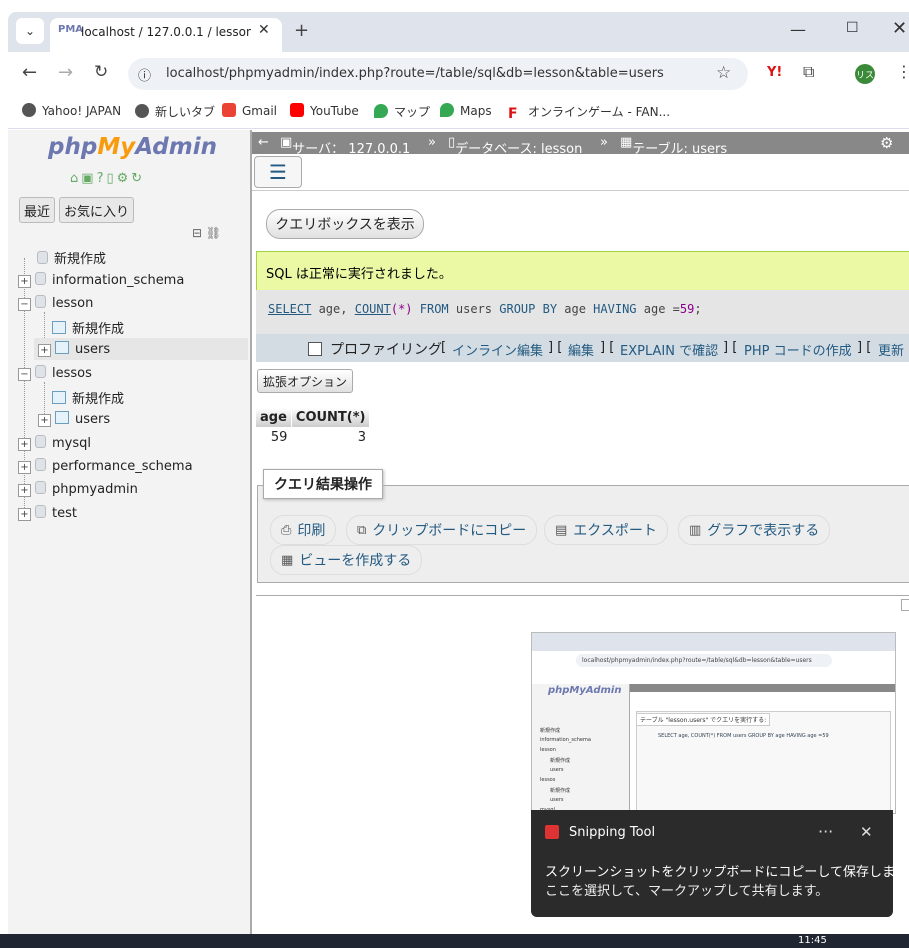  What do you see at coordinates (249, 110) in the screenshot?
I see `bookmark-gmail: Gmail` at bounding box center [249, 110].